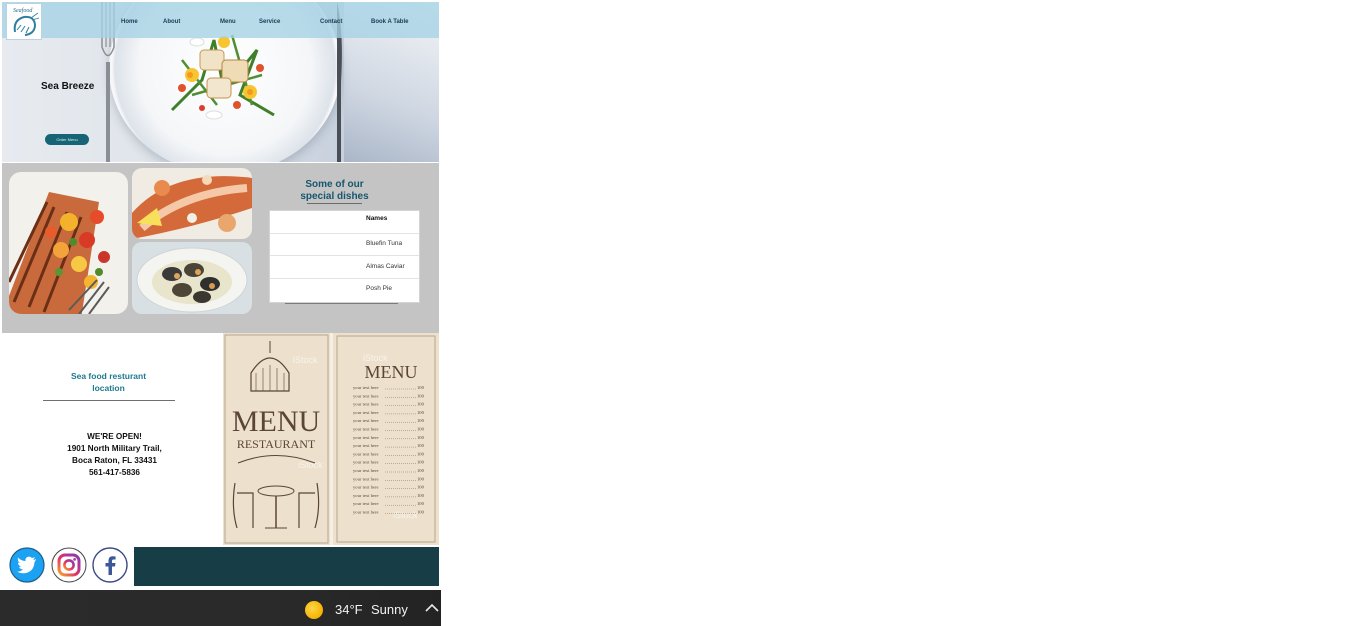 The height and width of the screenshot is (626, 1360). What do you see at coordinates (27, 565) in the screenshot?
I see `twitter-icon` at bounding box center [27, 565].